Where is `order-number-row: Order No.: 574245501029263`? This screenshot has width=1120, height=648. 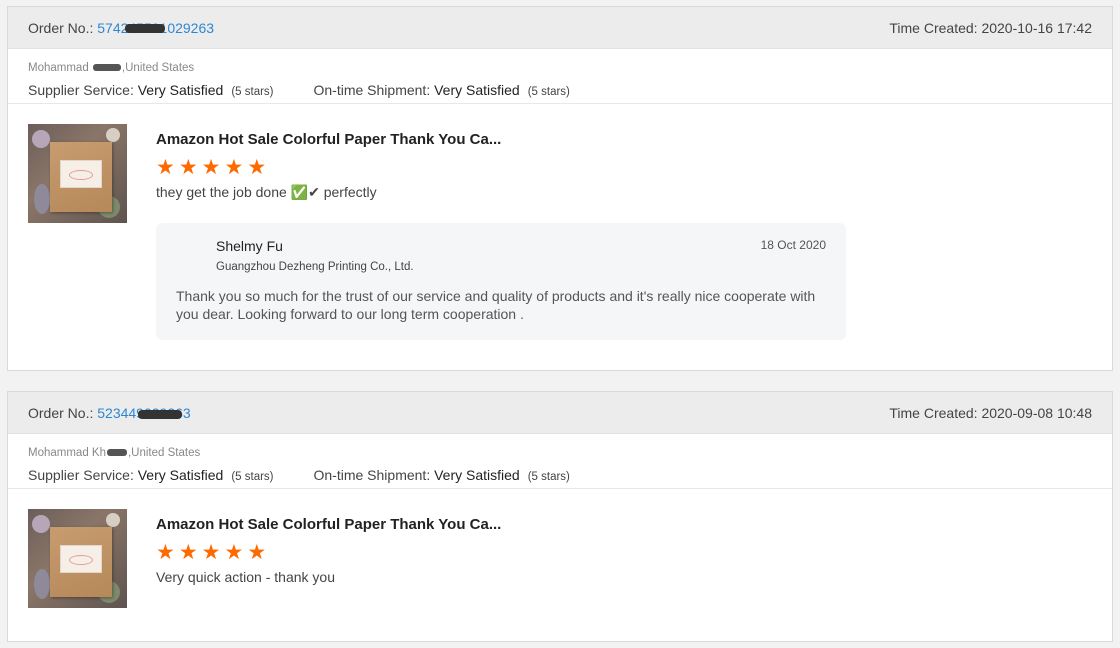 order-number-row: Order No.: 574245501029263 is located at coordinates (121, 28).